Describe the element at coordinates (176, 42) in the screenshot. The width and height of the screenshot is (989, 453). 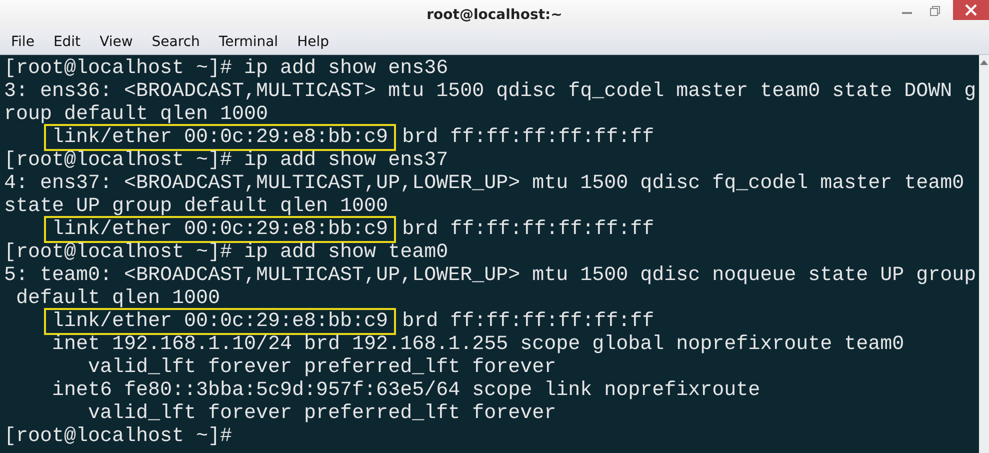
I see `menu-item: Search` at that location.